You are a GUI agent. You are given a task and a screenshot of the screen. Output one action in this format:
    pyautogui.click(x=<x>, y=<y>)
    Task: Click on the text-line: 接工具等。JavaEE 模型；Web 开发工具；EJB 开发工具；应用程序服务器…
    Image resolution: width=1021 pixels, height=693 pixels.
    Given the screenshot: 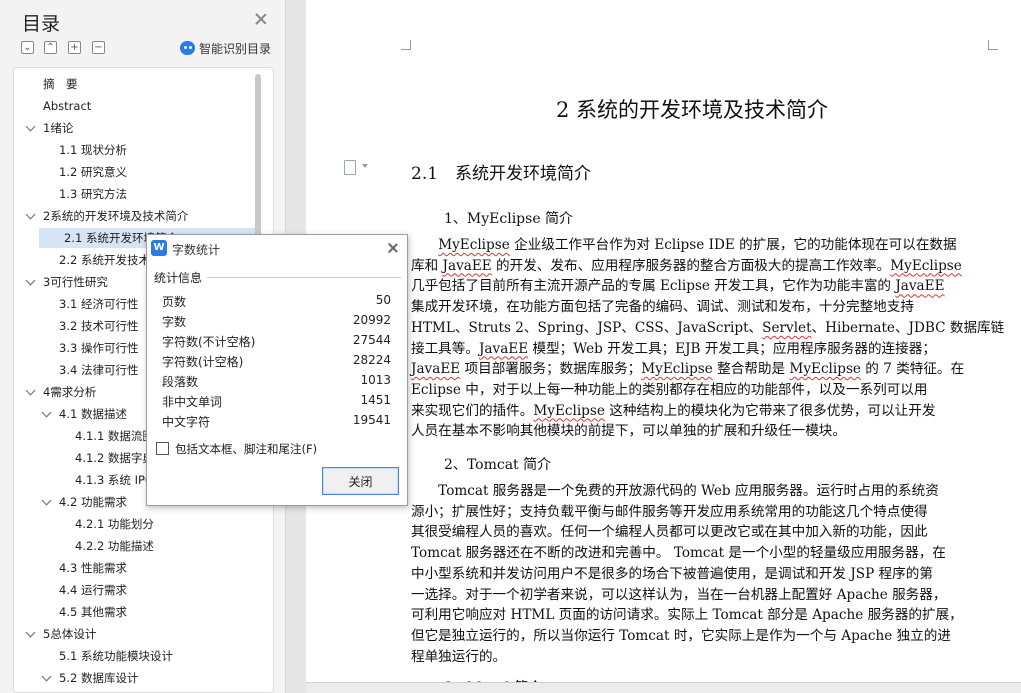 What is the action you would take?
    pyautogui.click(x=673, y=348)
    